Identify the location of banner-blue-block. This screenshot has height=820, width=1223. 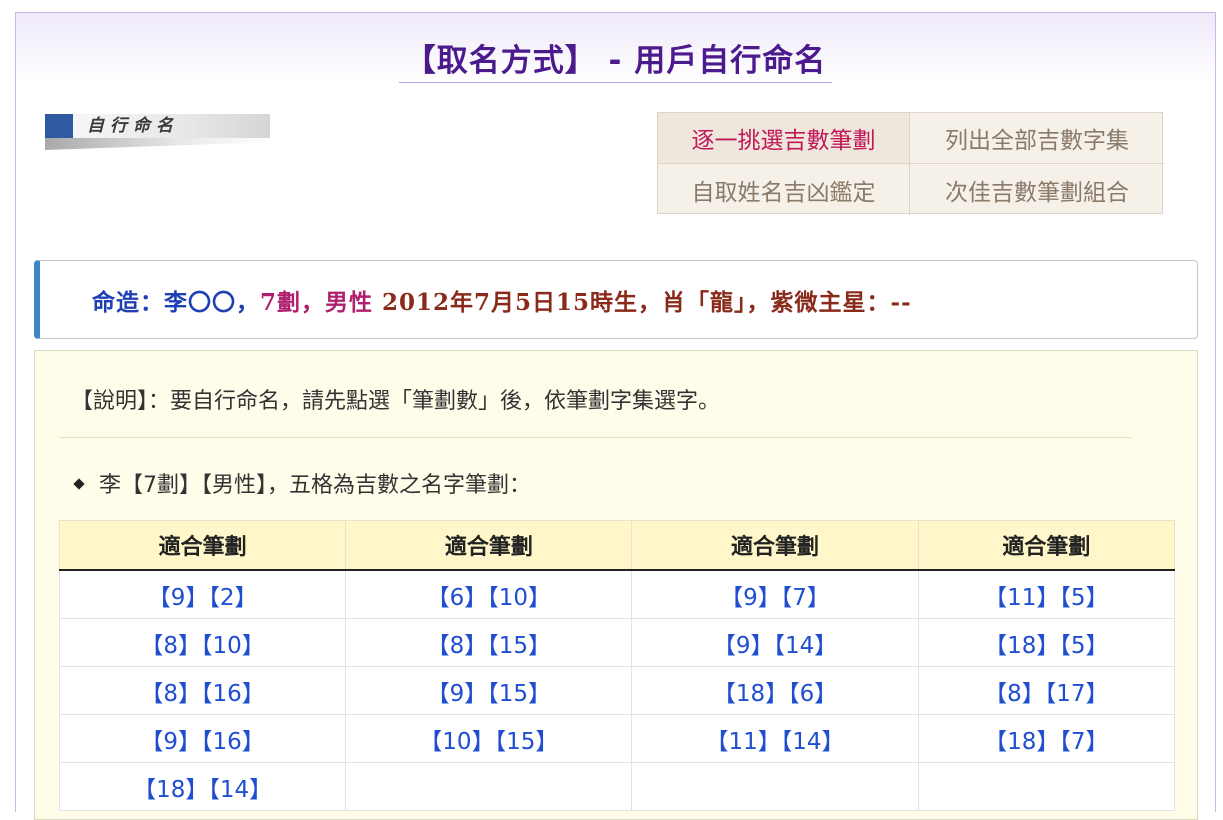
(59, 126).